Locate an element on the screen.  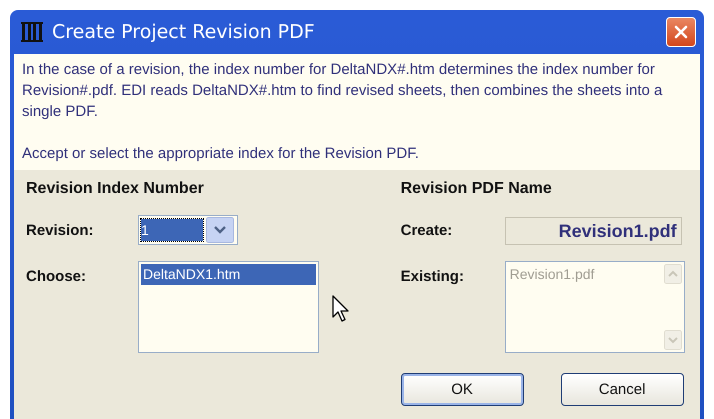
file-list: DeltaNDX1.htm is located at coordinates (228, 307).